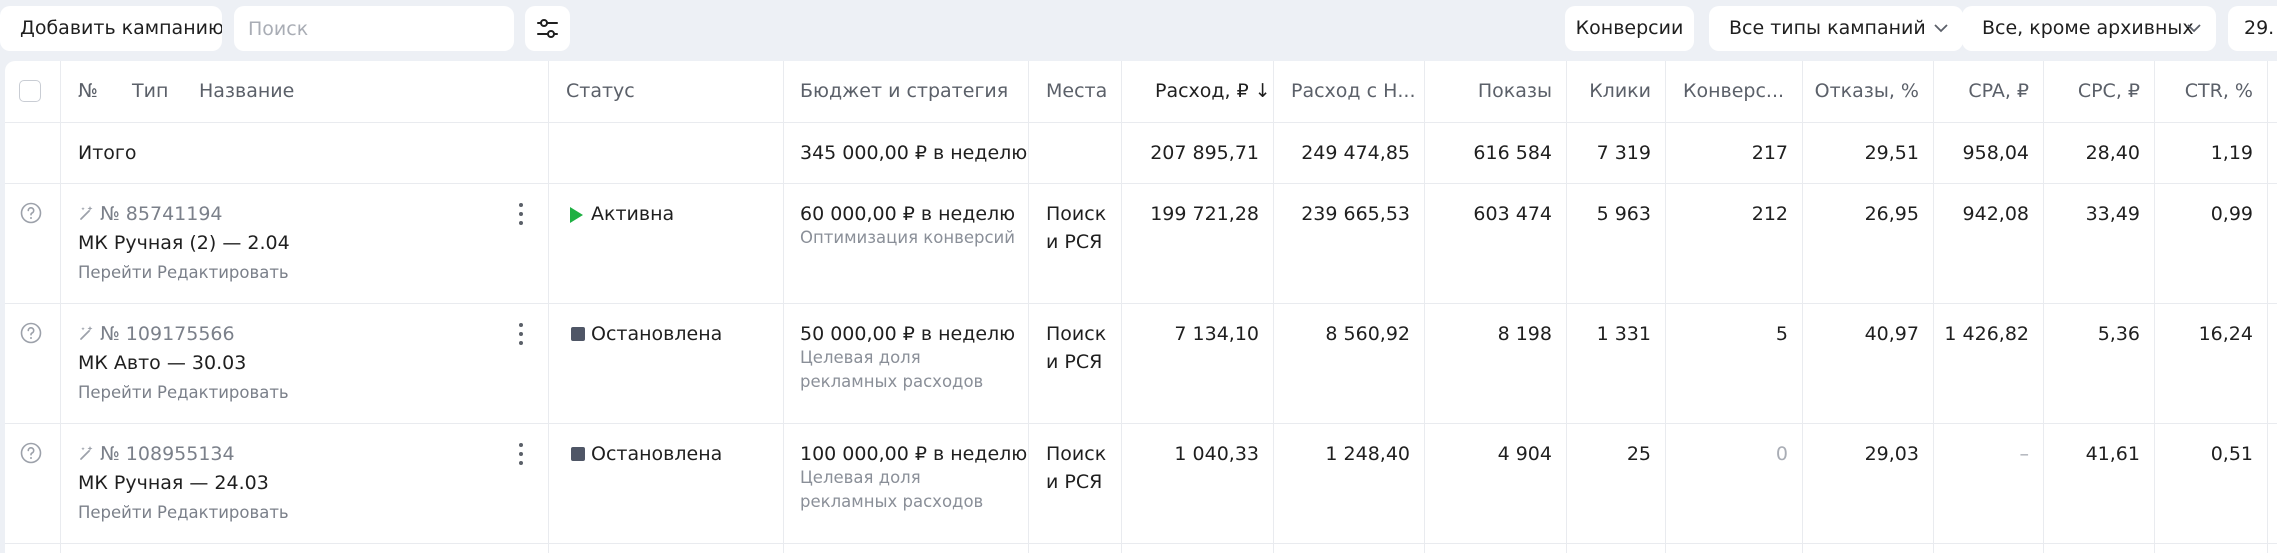 The image size is (2277, 553). I want to click on campaign-cpa: 942,08, so click(1995, 214).